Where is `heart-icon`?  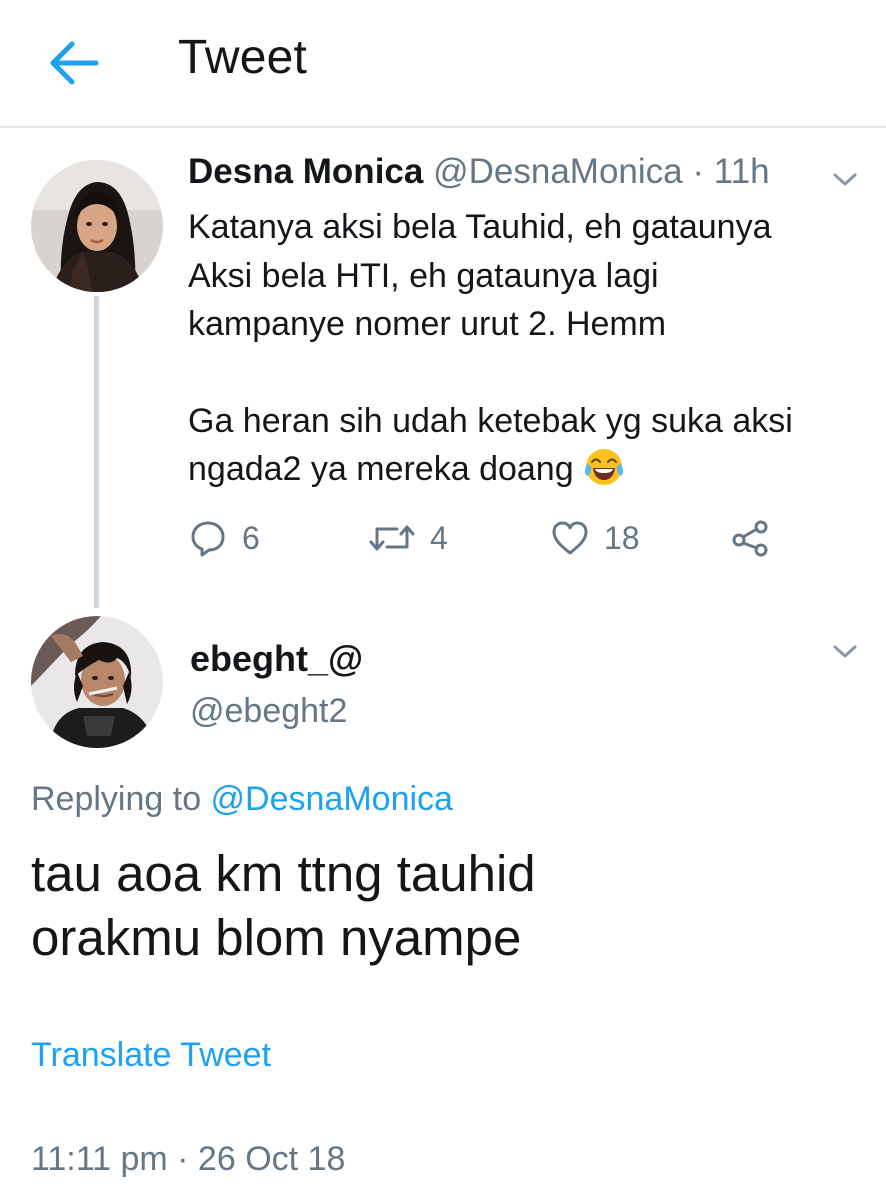
heart-icon is located at coordinates (570, 538).